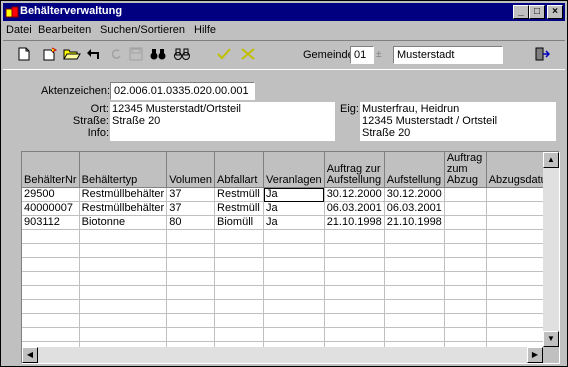 The width and height of the screenshot is (568, 367). Describe the element at coordinates (551, 339) in the screenshot. I see `scroll-down-icon: ▼` at that location.